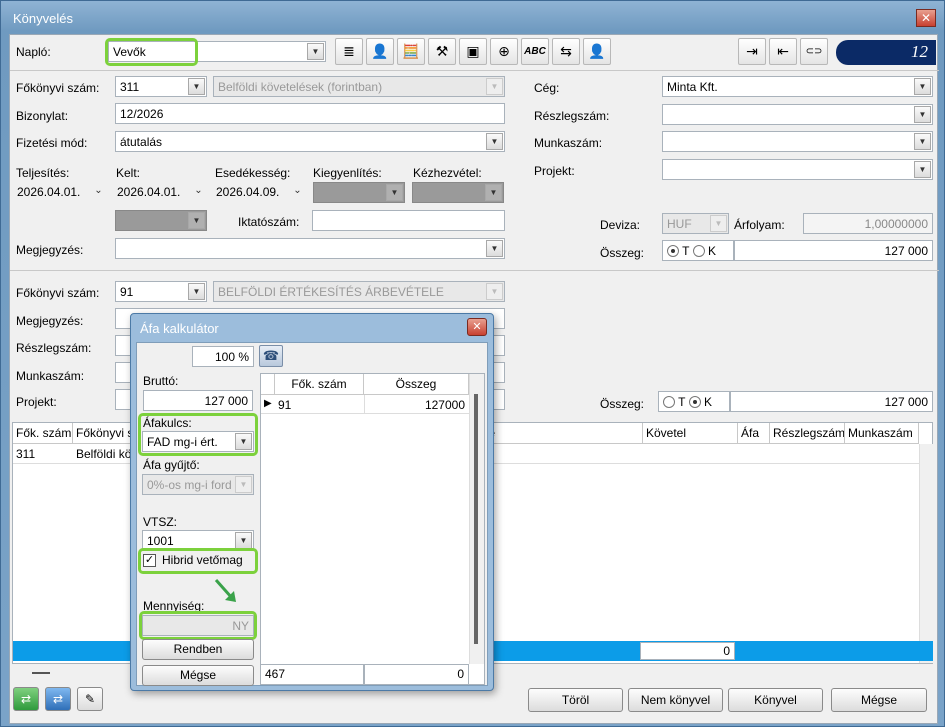 This screenshot has width=945, height=727. What do you see at coordinates (359, 192) in the screenshot?
I see `kiegyenlites-combo: ▼` at bounding box center [359, 192].